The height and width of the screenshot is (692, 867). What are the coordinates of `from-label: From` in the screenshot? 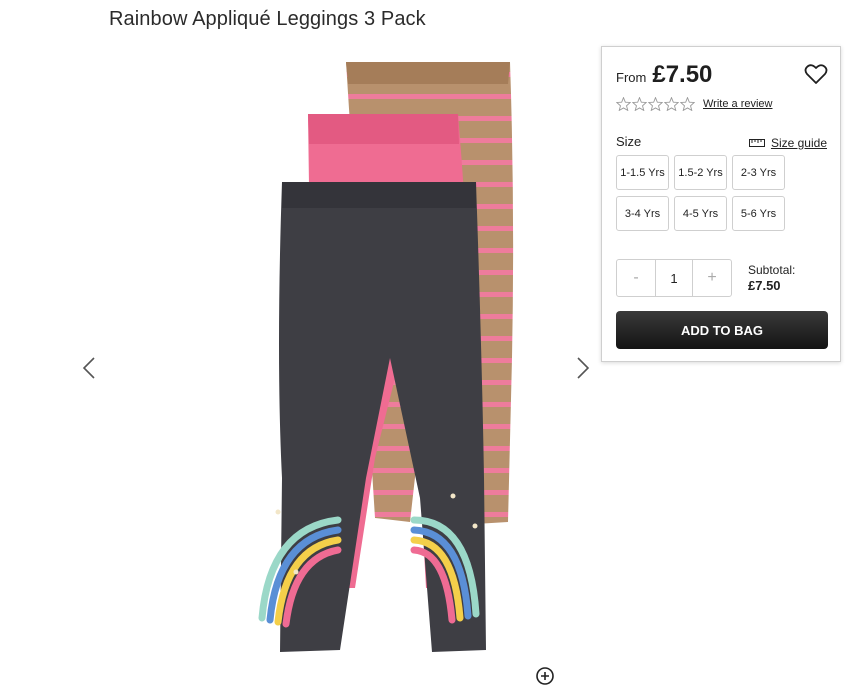 It's located at (631, 77).